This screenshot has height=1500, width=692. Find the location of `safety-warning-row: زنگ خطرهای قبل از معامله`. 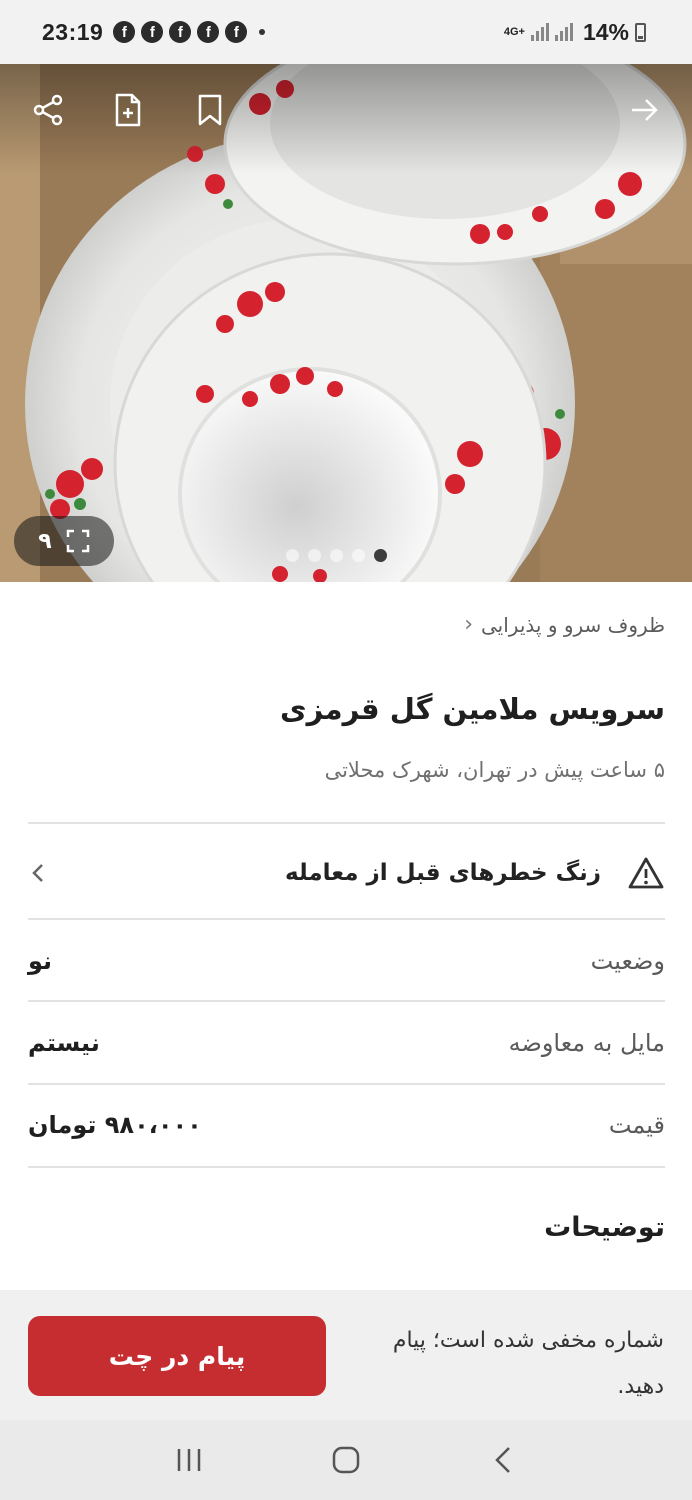

safety-warning-row: زنگ خطرهای قبل از معامله is located at coordinates (346, 873).